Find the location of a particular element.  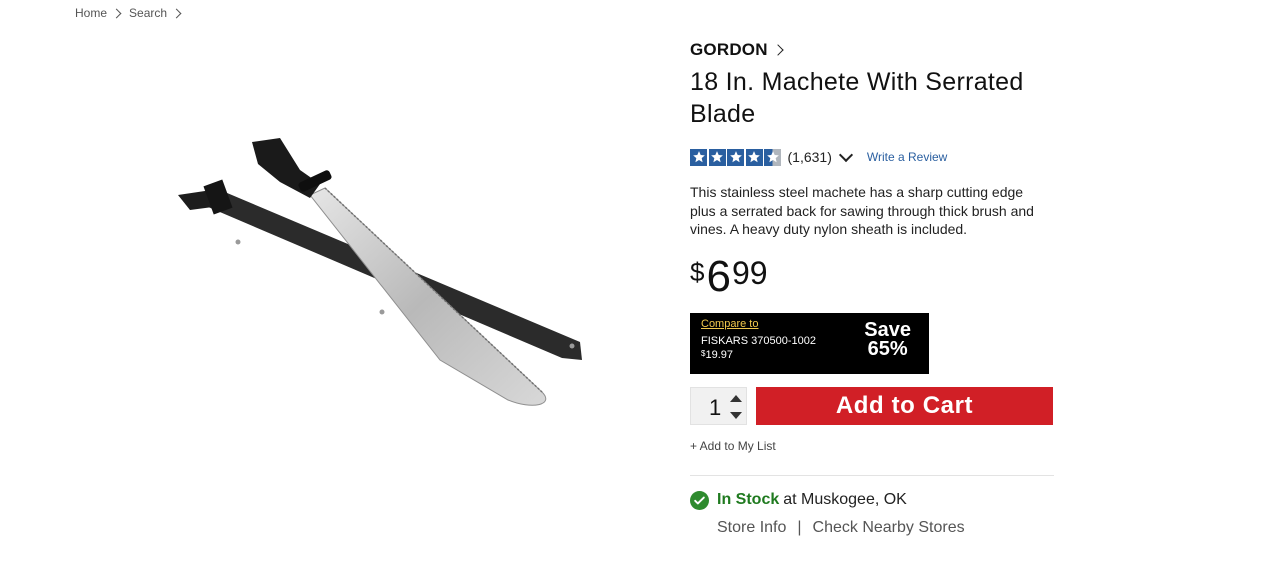

compare-price-value: 19.97 is located at coordinates (719, 354).